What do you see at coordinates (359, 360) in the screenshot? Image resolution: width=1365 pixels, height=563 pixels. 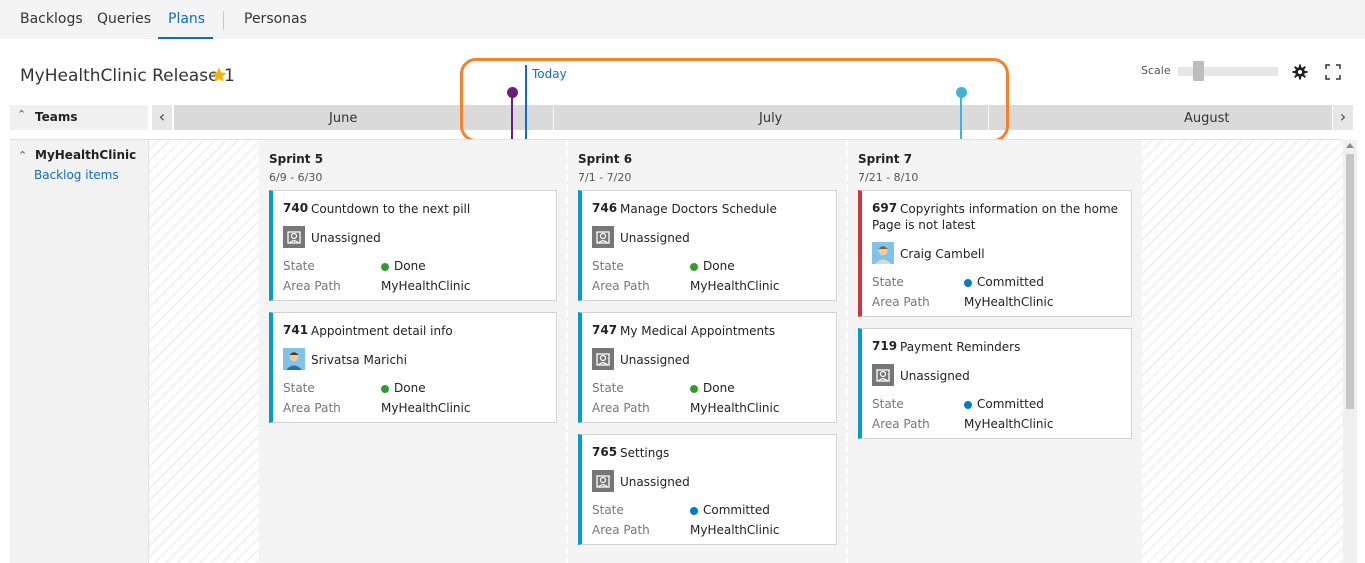 I see `assignee-name: Srivatsa Marichi` at bounding box center [359, 360].